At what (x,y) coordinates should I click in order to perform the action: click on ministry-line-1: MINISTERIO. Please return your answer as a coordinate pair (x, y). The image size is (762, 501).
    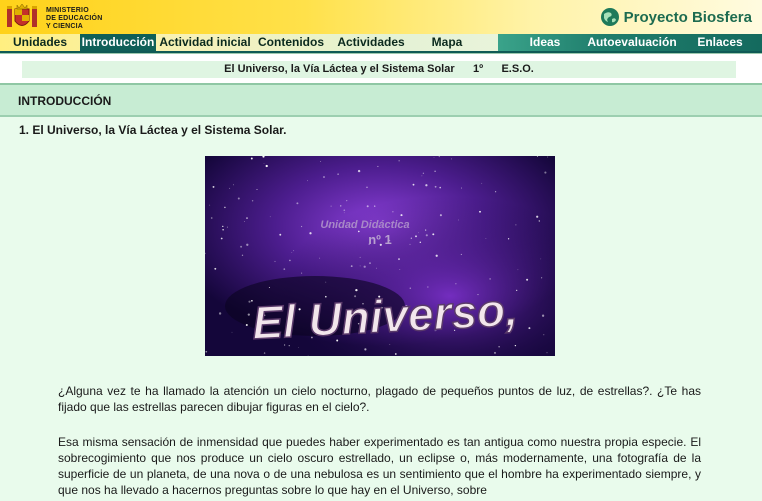
    Looking at the image, I should click on (67, 10).